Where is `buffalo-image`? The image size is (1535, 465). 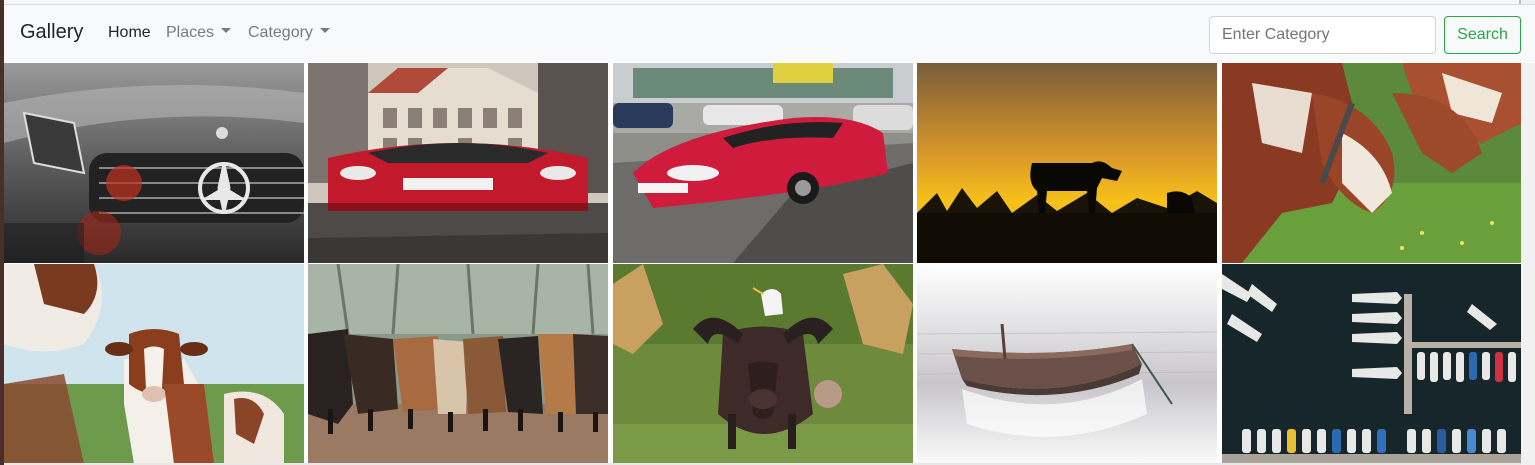 buffalo-image is located at coordinates (763, 364).